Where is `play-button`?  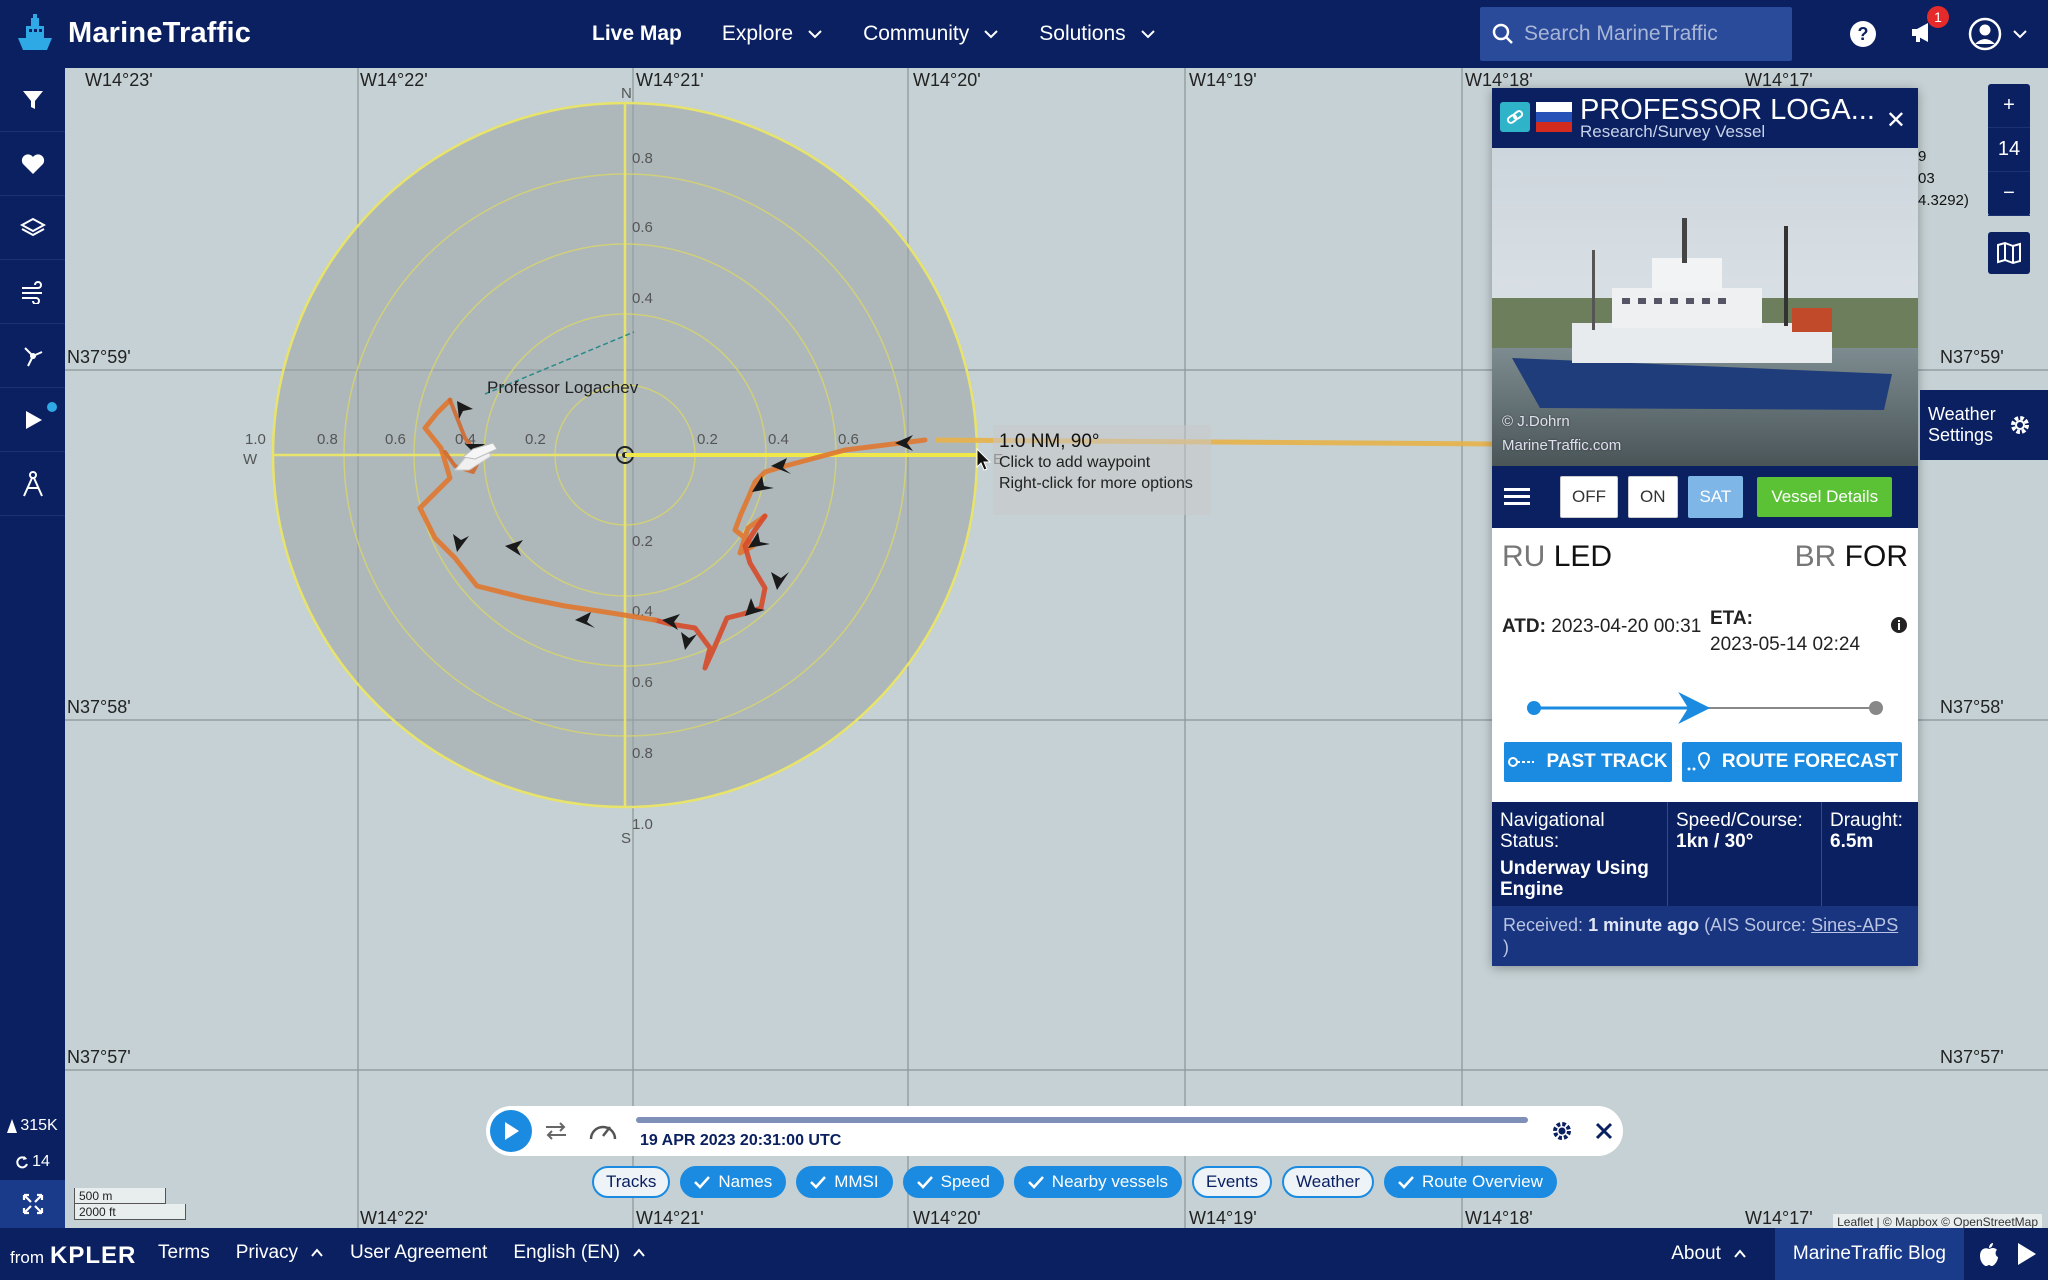
play-button is located at coordinates (511, 1131).